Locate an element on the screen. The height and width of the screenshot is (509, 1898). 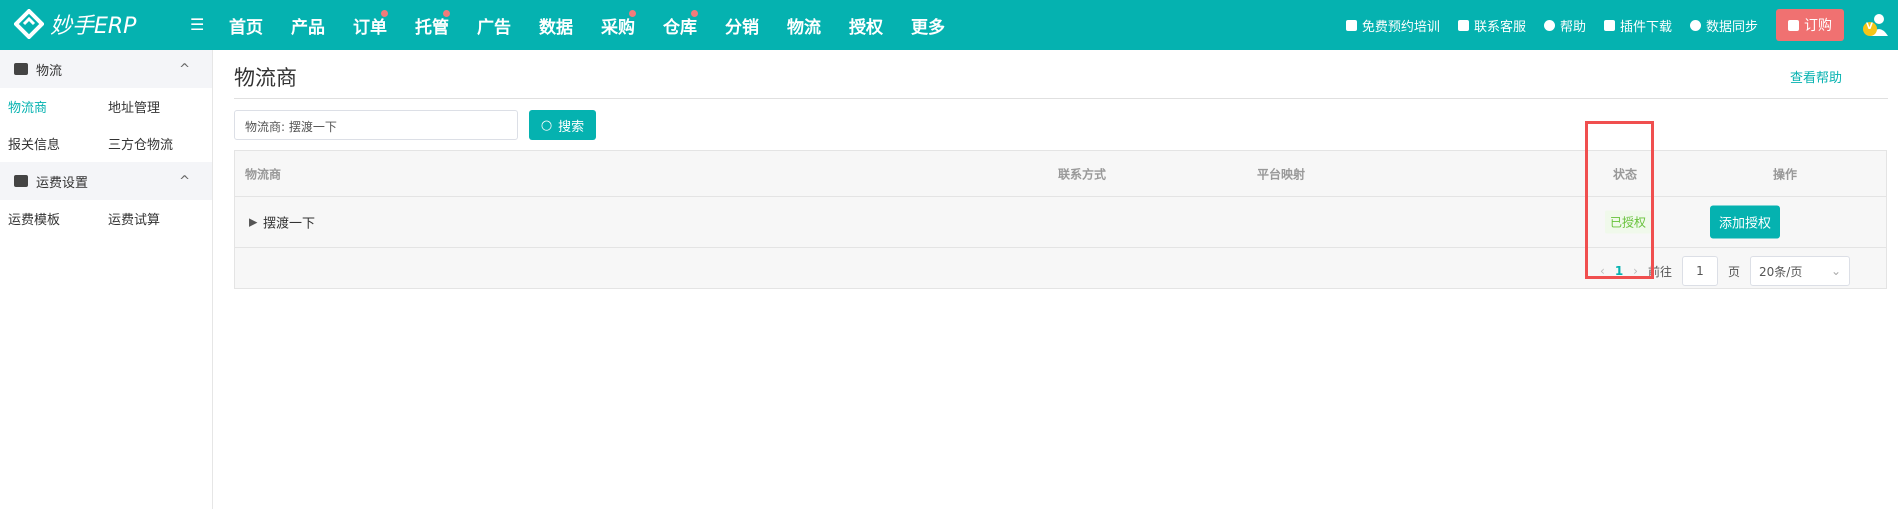
logo-icon is located at coordinates (29, 24).